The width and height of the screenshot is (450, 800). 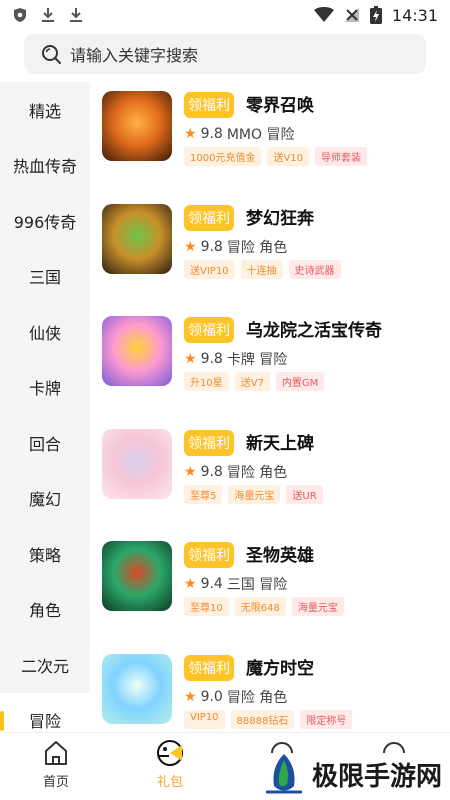 I want to click on game-tags: 至尊10 无限648 海量元宝, so click(x=264, y=606).